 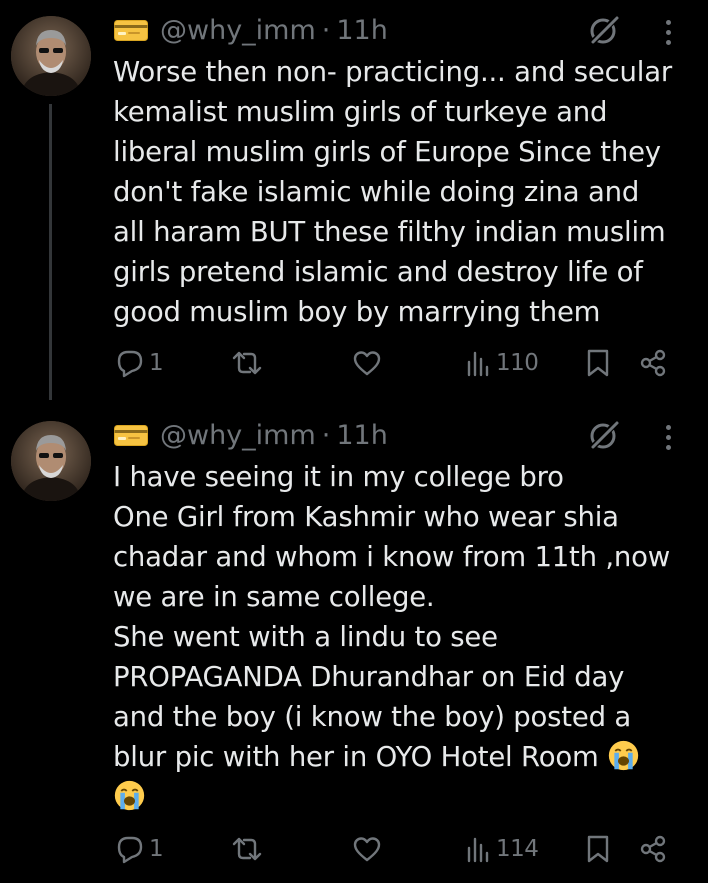 What do you see at coordinates (366, 517) in the screenshot?
I see `tweet-text-line: One Girl from Kashmir who wear shia` at bounding box center [366, 517].